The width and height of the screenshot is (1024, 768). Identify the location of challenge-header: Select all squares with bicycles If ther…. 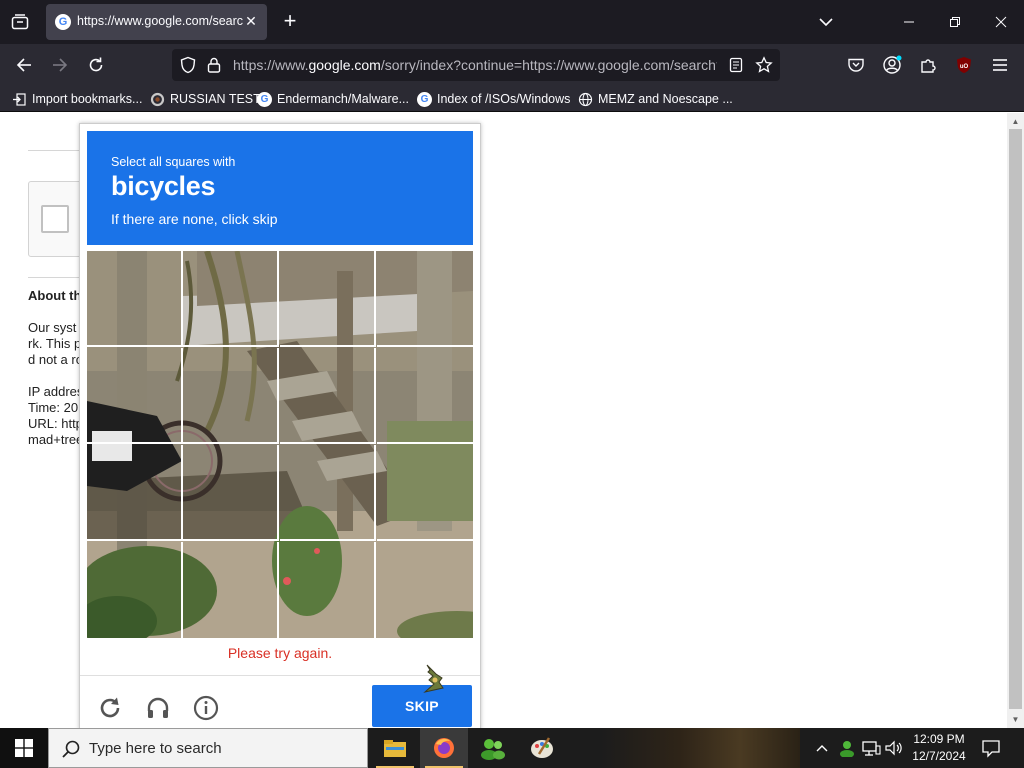
(280, 188).